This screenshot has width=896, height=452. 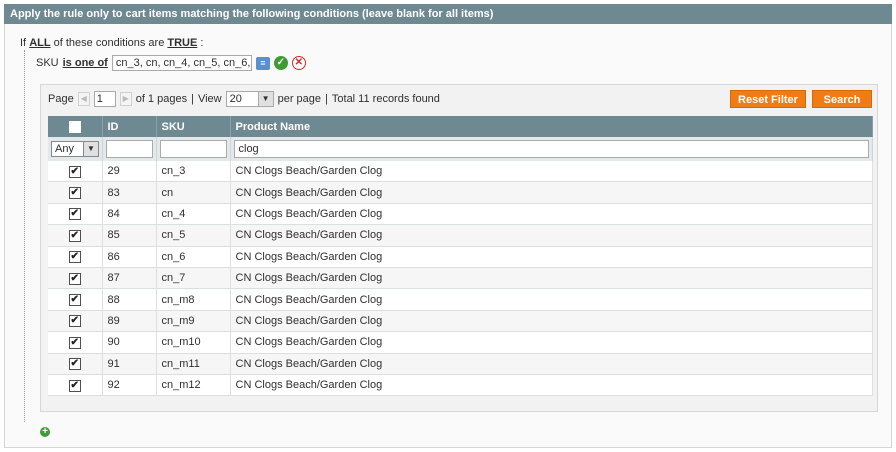 What do you see at coordinates (129, 385) in the screenshot?
I see `row-id: 92` at bounding box center [129, 385].